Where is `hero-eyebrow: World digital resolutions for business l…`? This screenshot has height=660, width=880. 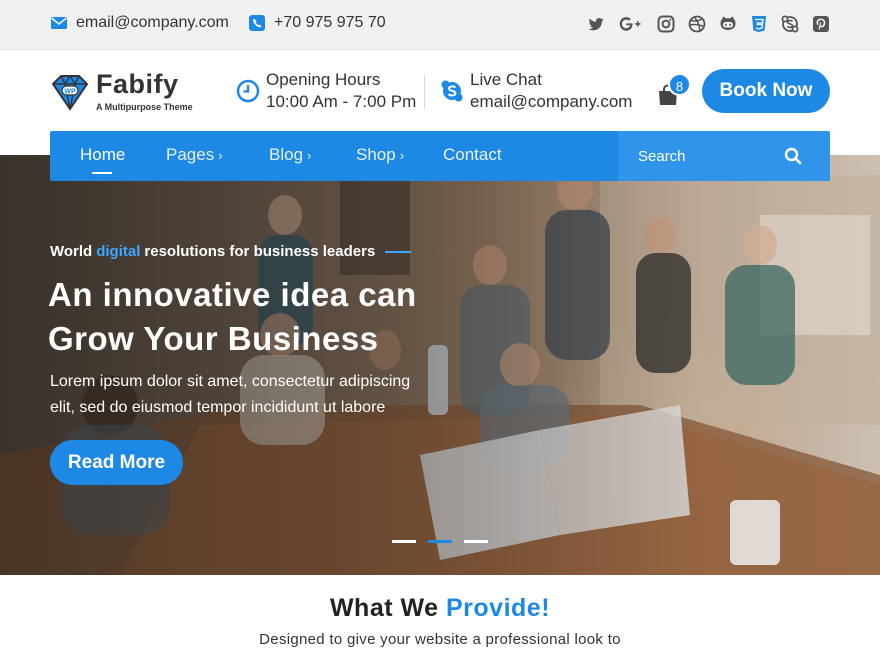 hero-eyebrow: World digital resolutions for business l… is located at coordinates (231, 251).